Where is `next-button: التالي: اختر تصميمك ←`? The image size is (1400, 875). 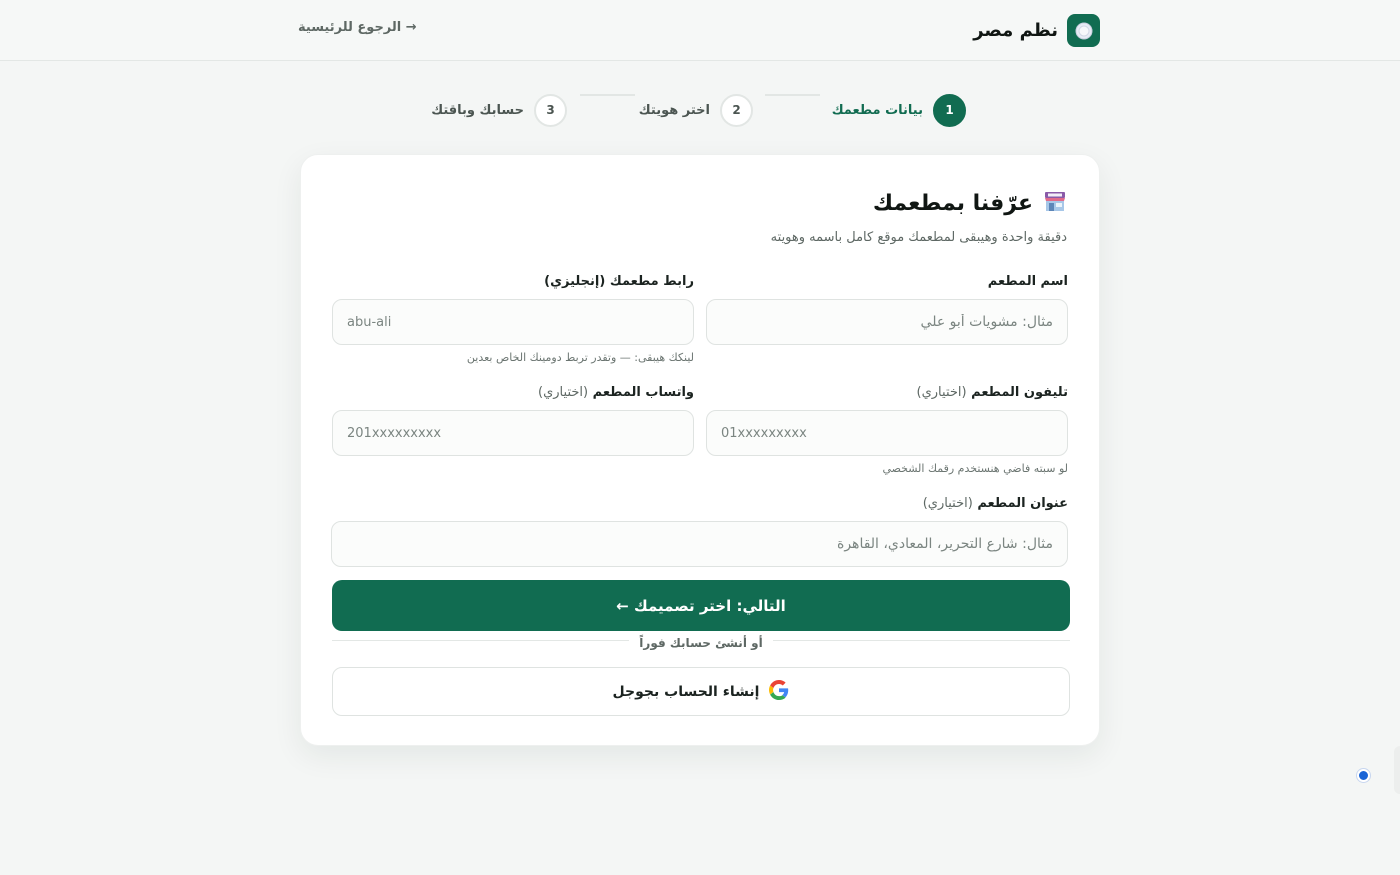 next-button: التالي: اختر تصميمك ← is located at coordinates (701, 605).